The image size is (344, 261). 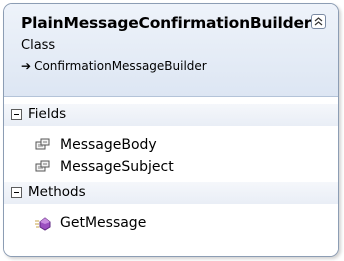 I want to click on fields-section-header: Fields, so click(x=171, y=115).